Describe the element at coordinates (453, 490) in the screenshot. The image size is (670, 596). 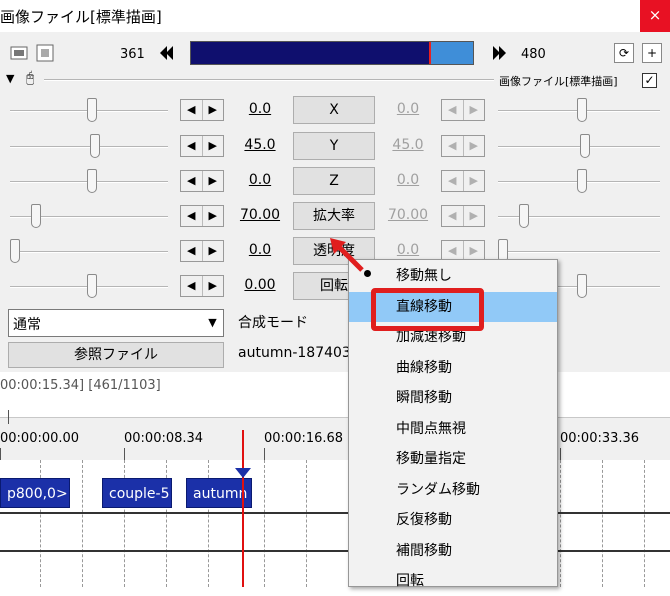
I see `menu-item: ランダム移動` at that location.